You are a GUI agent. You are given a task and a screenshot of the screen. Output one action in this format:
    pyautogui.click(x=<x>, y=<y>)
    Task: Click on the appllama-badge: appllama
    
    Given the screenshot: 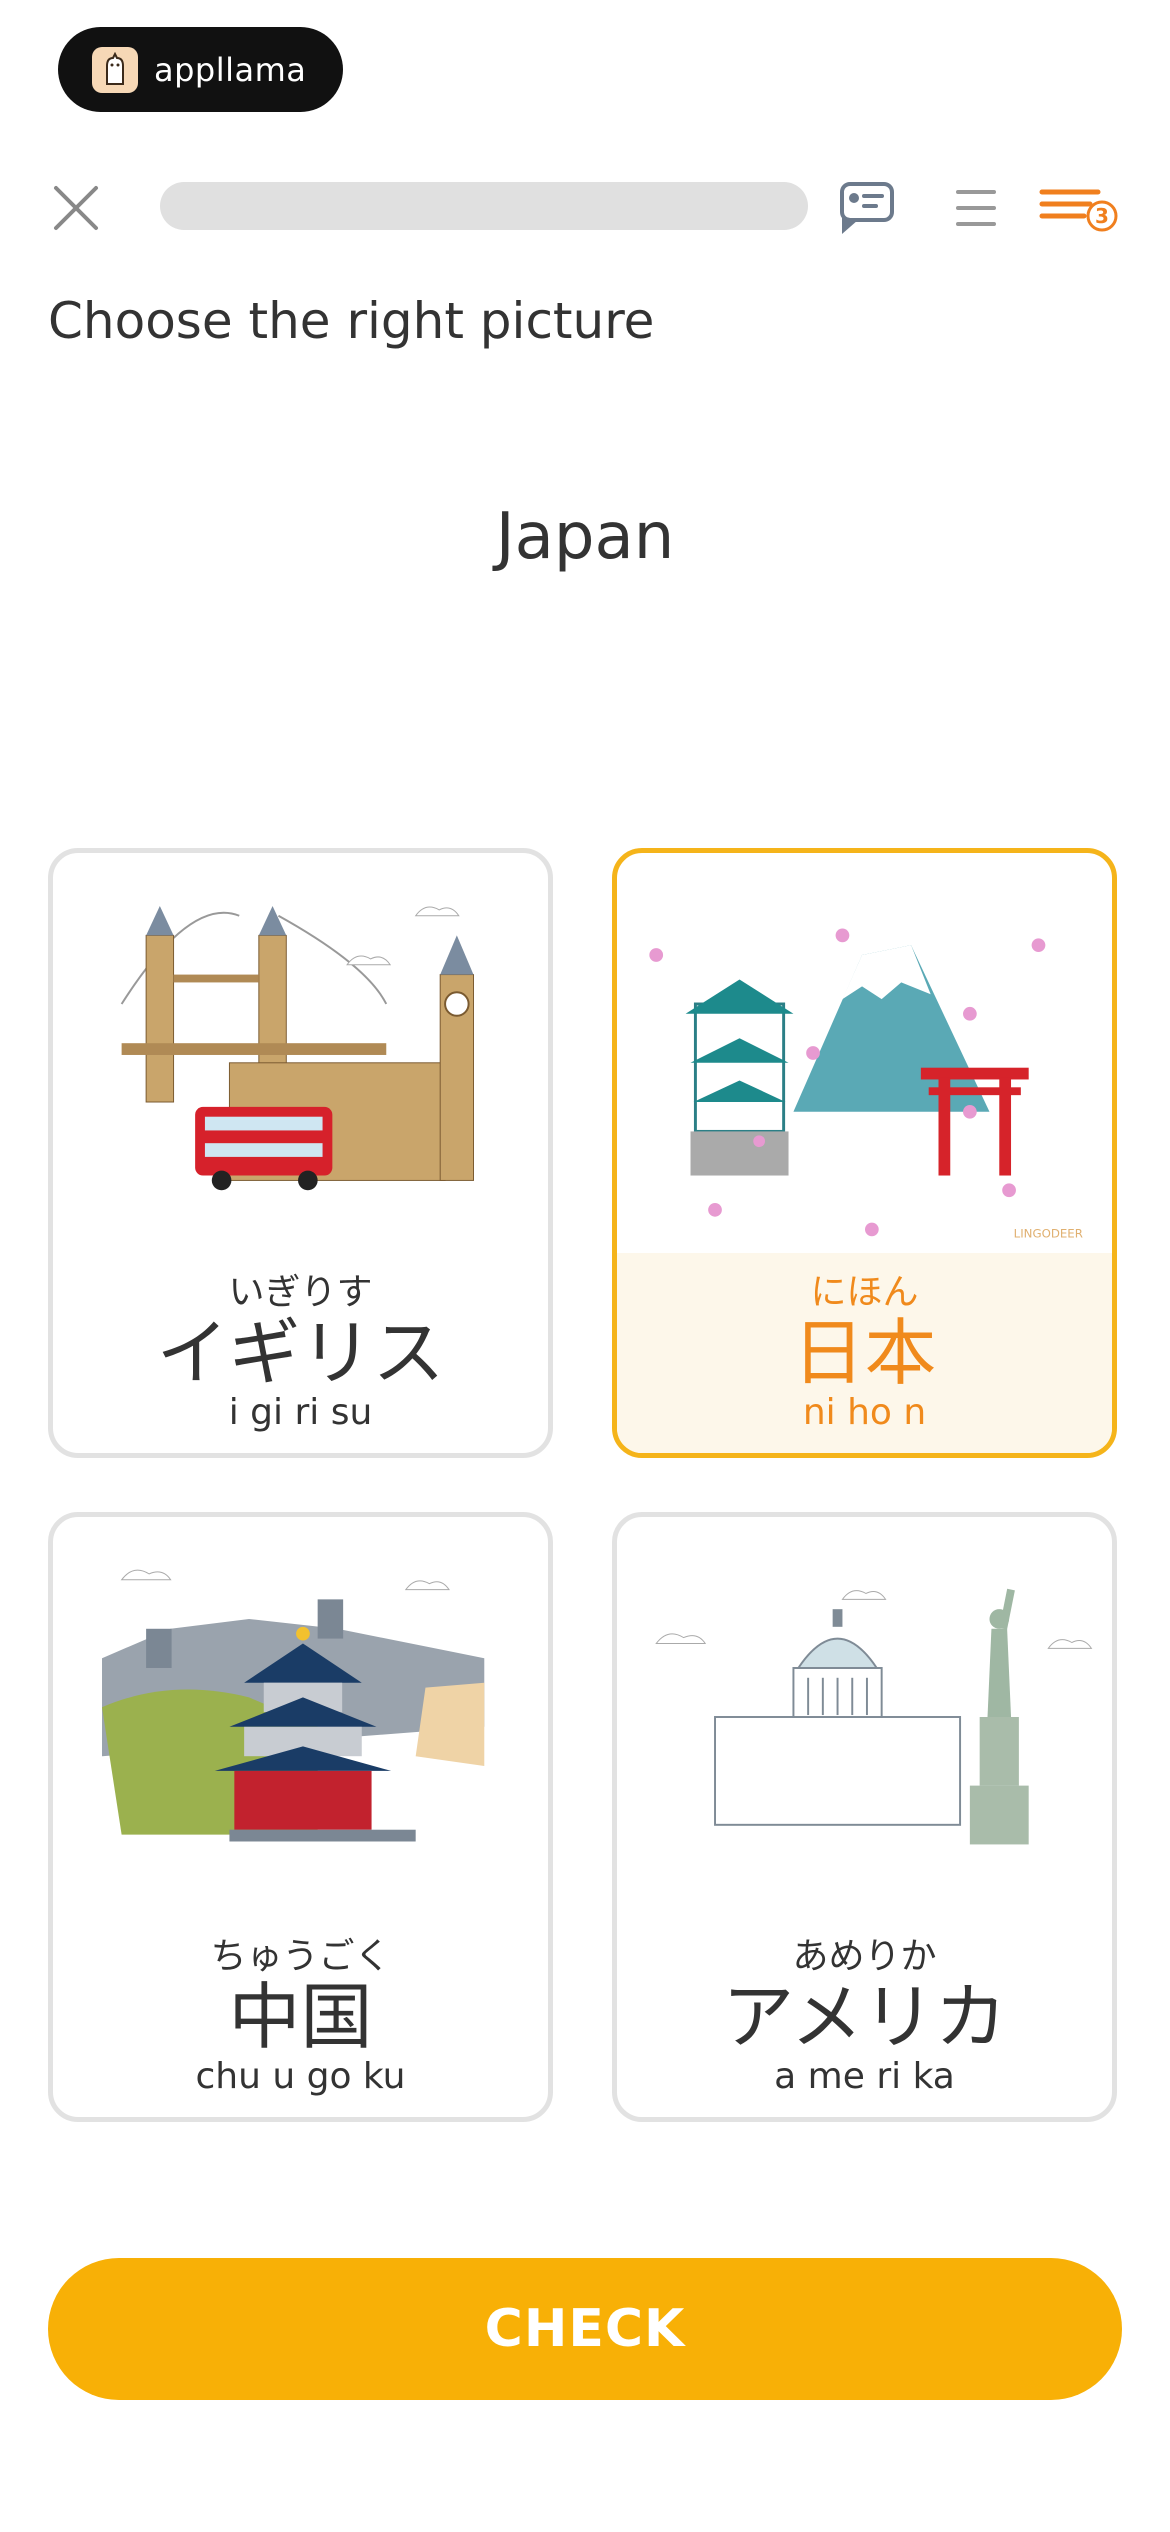 What is the action you would take?
    pyautogui.click(x=200, y=69)
    